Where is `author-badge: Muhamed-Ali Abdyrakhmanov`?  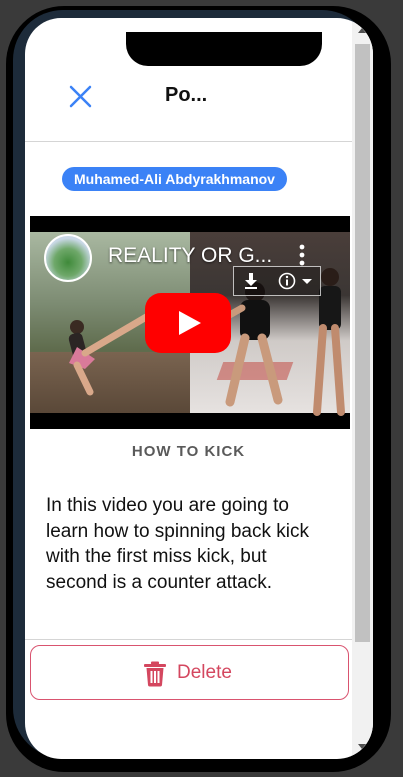 author-badge: Muhamed-Ali Abdyrakhmanov is located at coordinates (174, 179).